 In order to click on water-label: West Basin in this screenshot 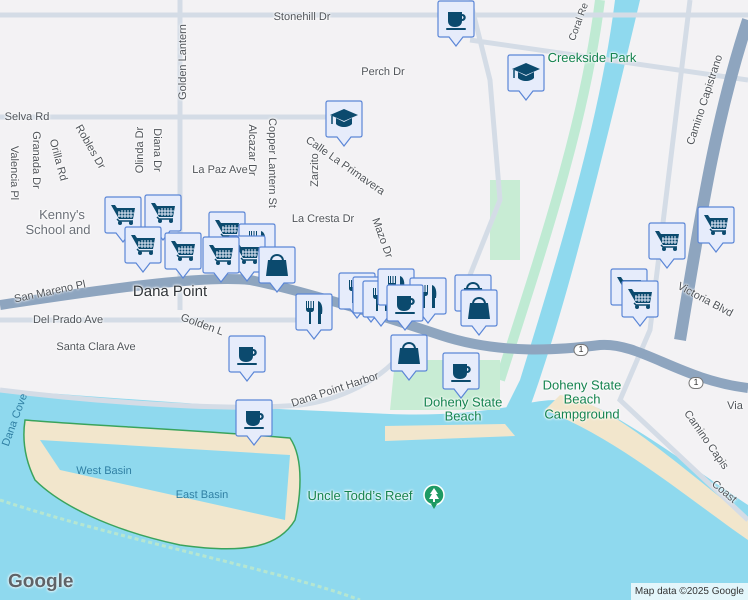, I will do `click(104, 471)`.